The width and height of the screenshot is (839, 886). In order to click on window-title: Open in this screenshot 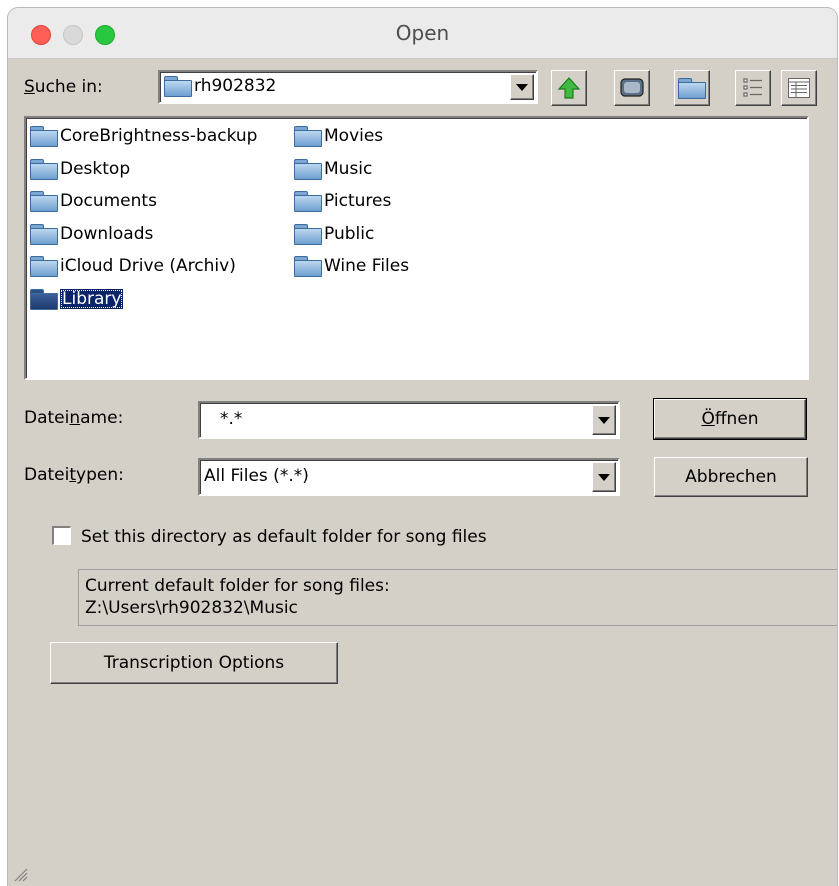, I will do `click(422, 33)`.